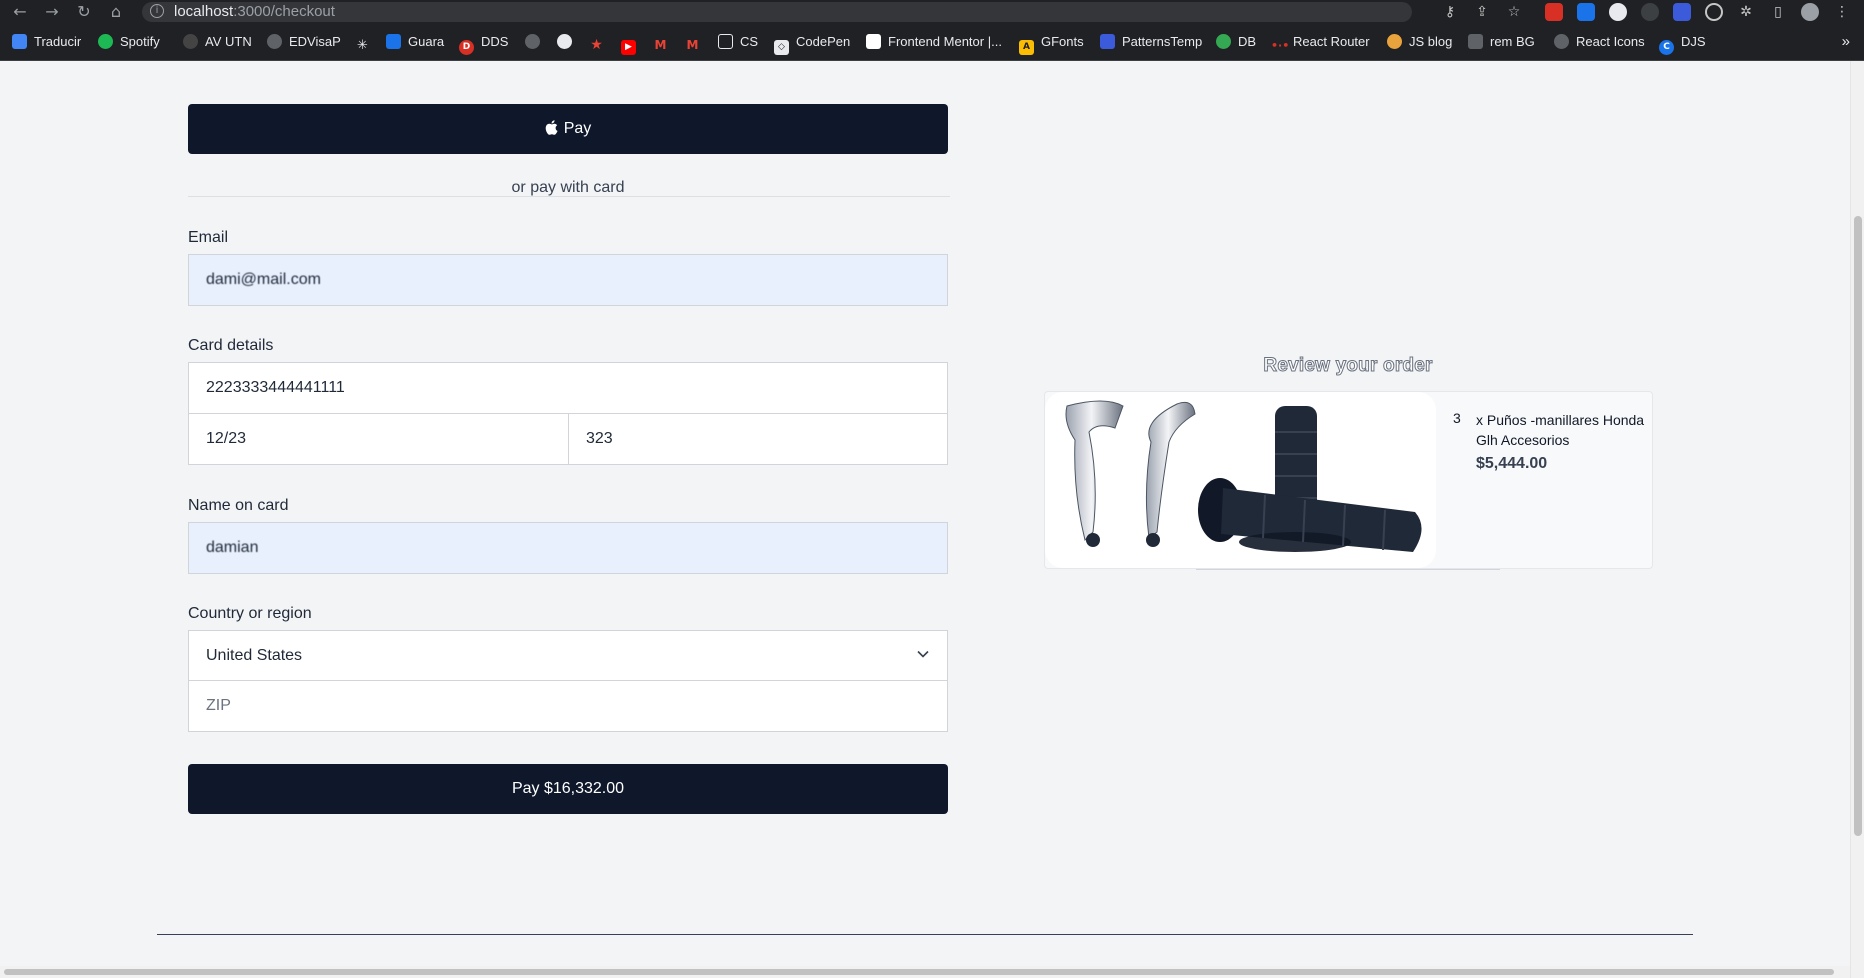  What do you see at coordinates (568, 655) in the screenshot?
I see `country-select: United States` at bounding box center [568, 655].